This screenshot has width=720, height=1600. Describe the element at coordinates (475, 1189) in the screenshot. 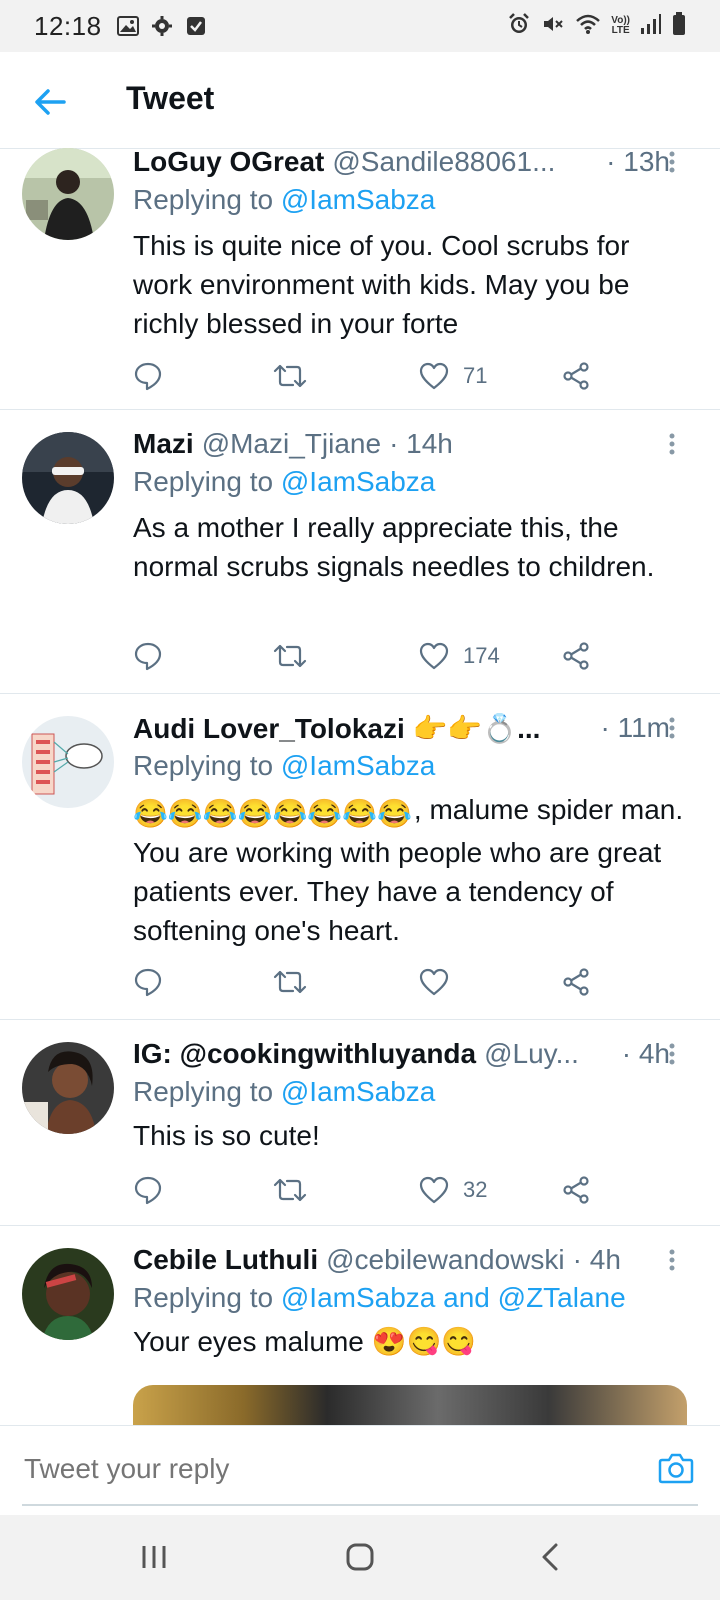

I see `like-count: 32` at that location.